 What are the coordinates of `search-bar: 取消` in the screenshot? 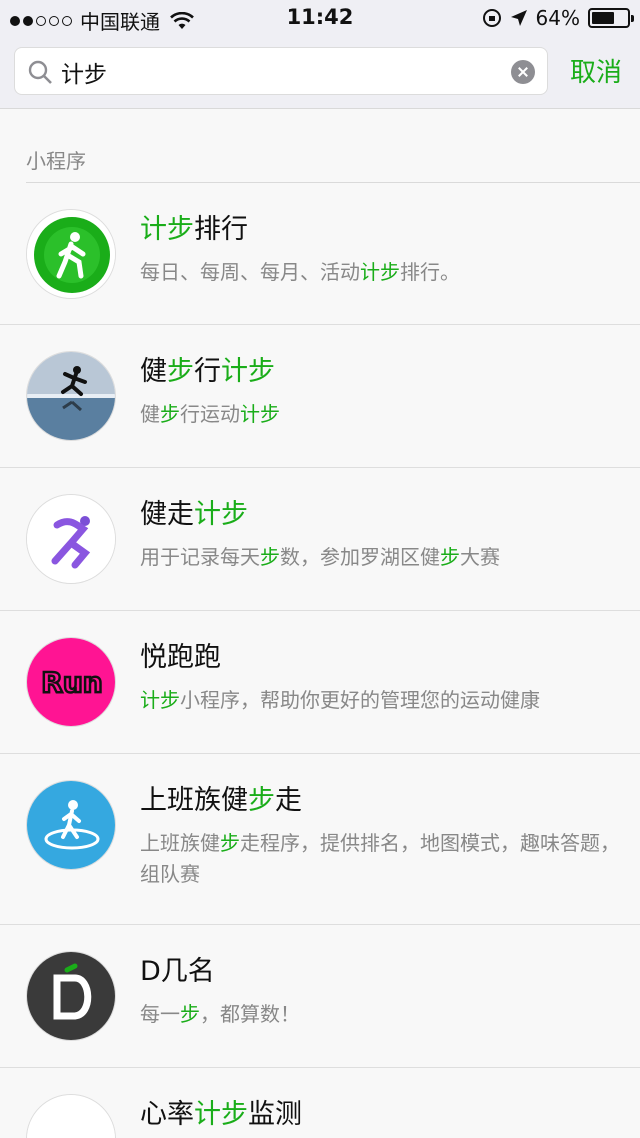 It's located at (320, 72).